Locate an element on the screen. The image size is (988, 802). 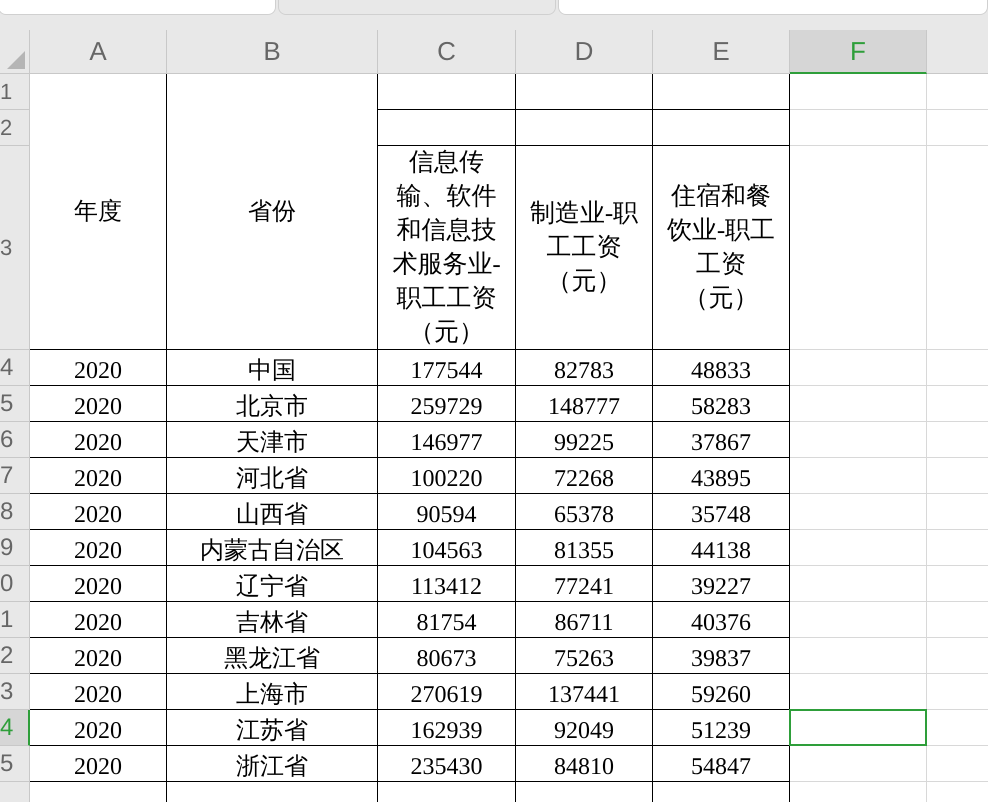
row-header: 8 is located at coordinates (15, 512).